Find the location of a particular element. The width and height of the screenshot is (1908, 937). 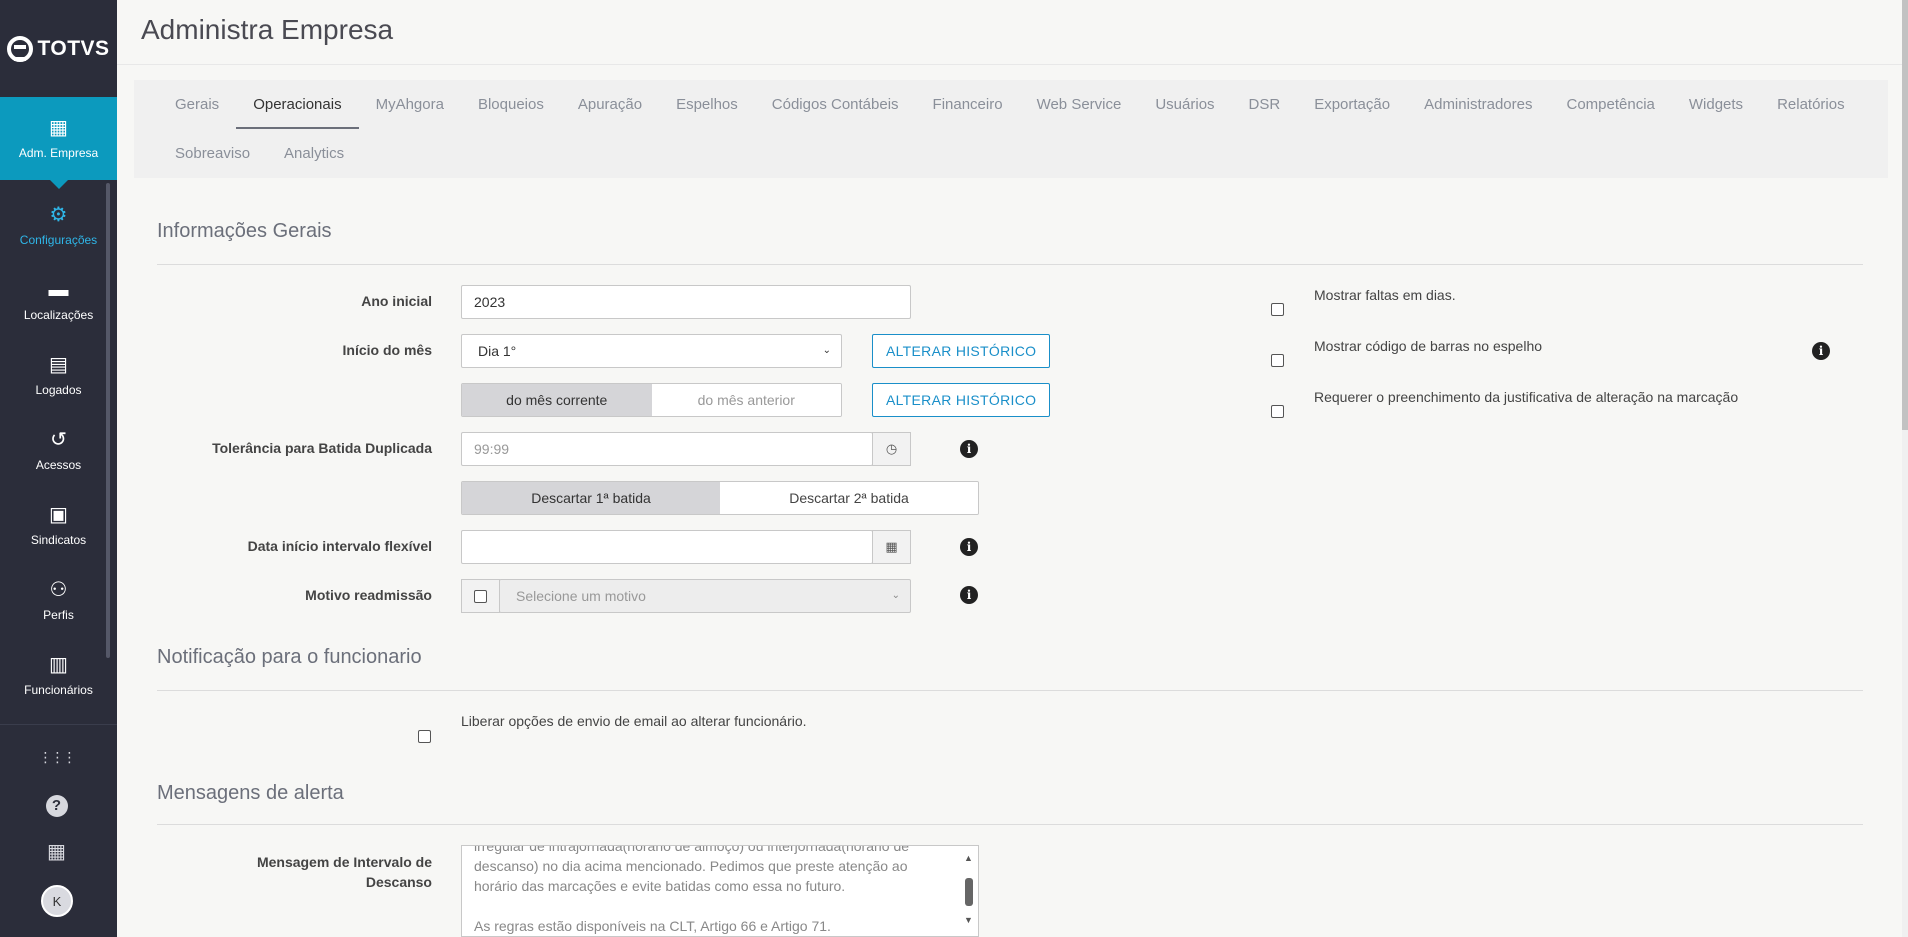

inicio-mes-label: Início do mês is located at coordinates (387, 350).